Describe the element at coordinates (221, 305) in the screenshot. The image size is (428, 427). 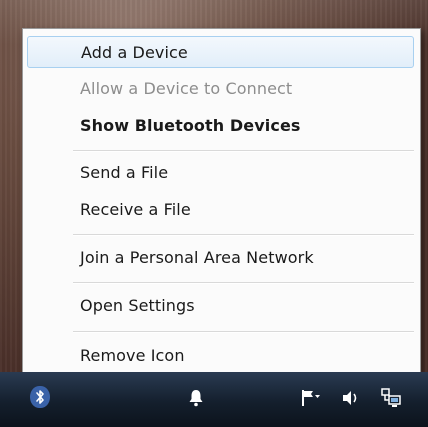
I see `menu-item-open-settings: Open Settings` at that location.